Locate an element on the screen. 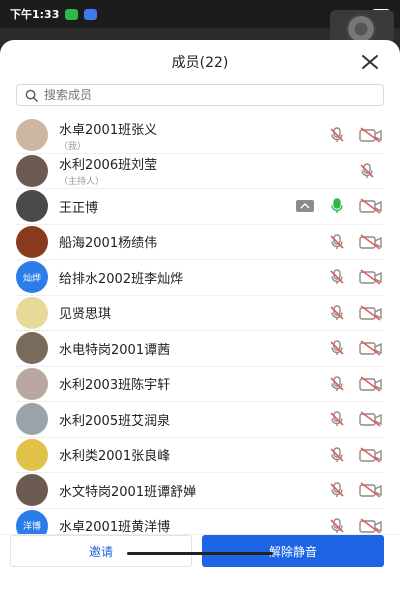 This screenshot has width=400, height=600. member-name: 水文特岗2001班谭舒婵 is located at coordinates (128, 492).